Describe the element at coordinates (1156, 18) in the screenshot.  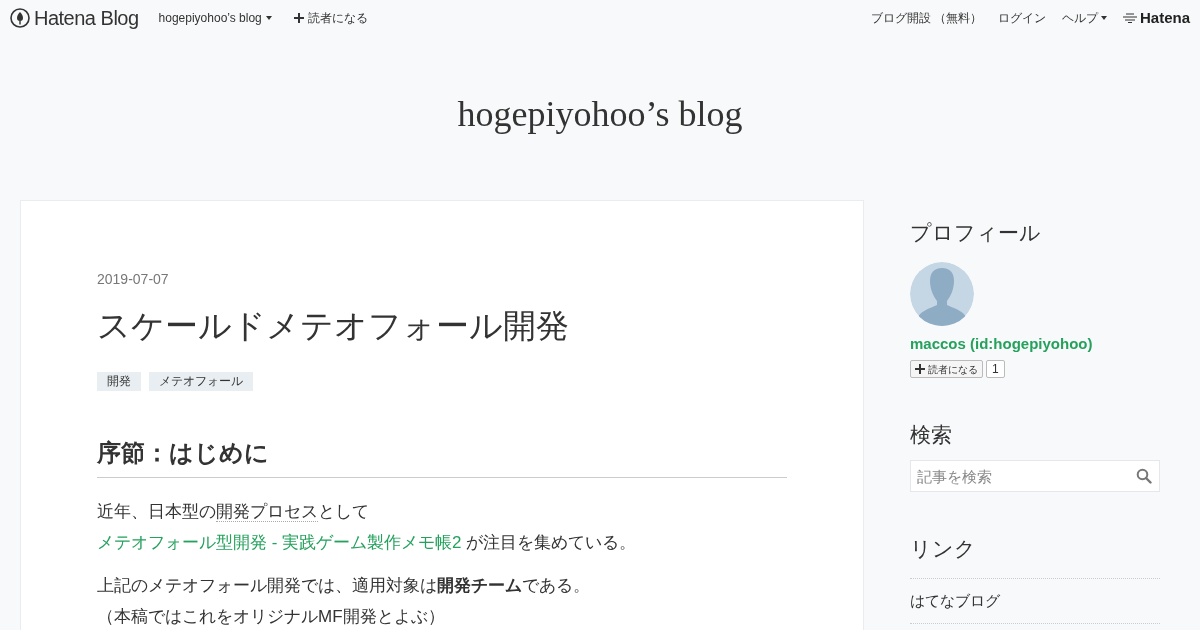
I see `hatena-link: Hatena` at that location.